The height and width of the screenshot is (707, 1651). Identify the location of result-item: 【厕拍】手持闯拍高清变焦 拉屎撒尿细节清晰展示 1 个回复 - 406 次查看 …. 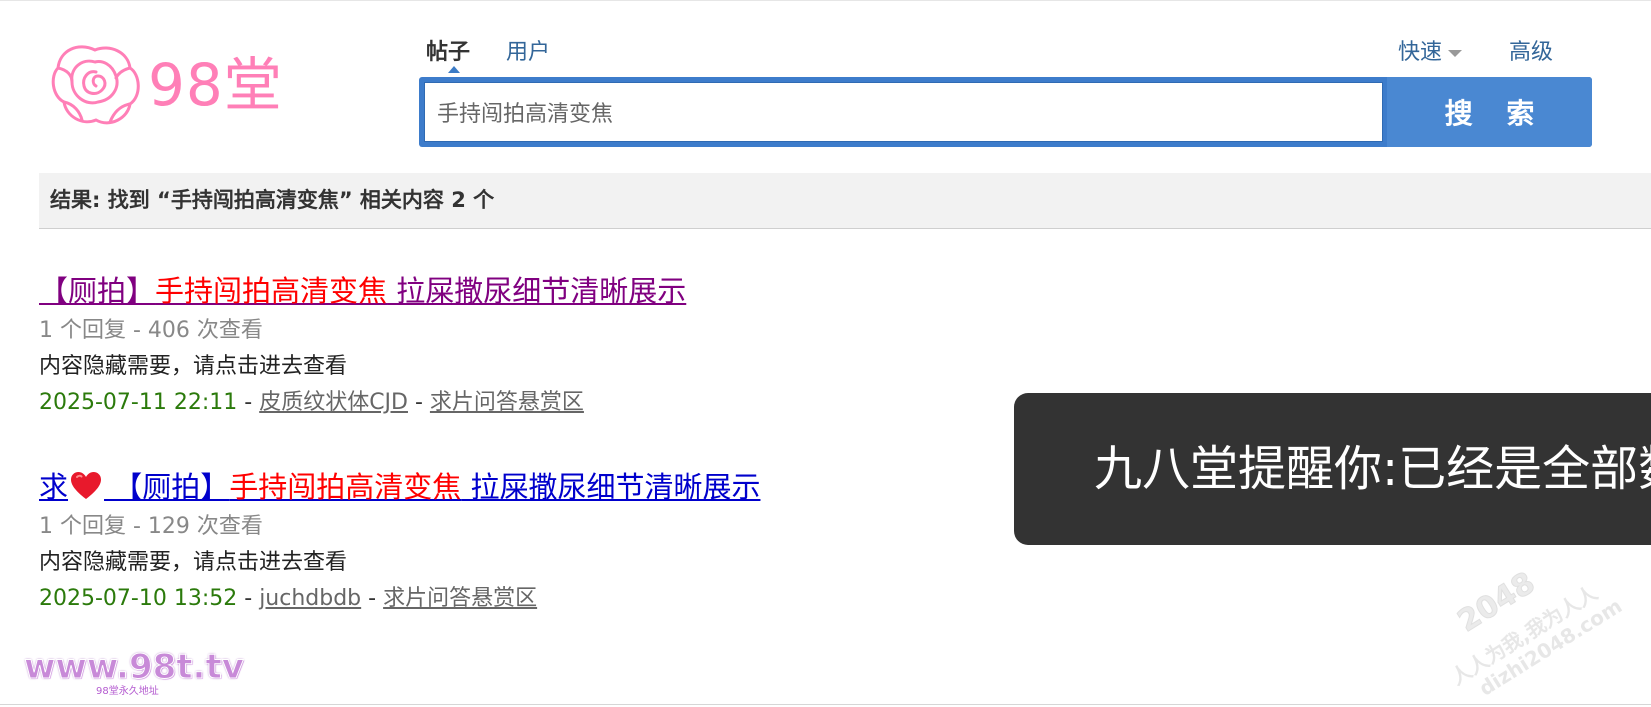
(539, 345).